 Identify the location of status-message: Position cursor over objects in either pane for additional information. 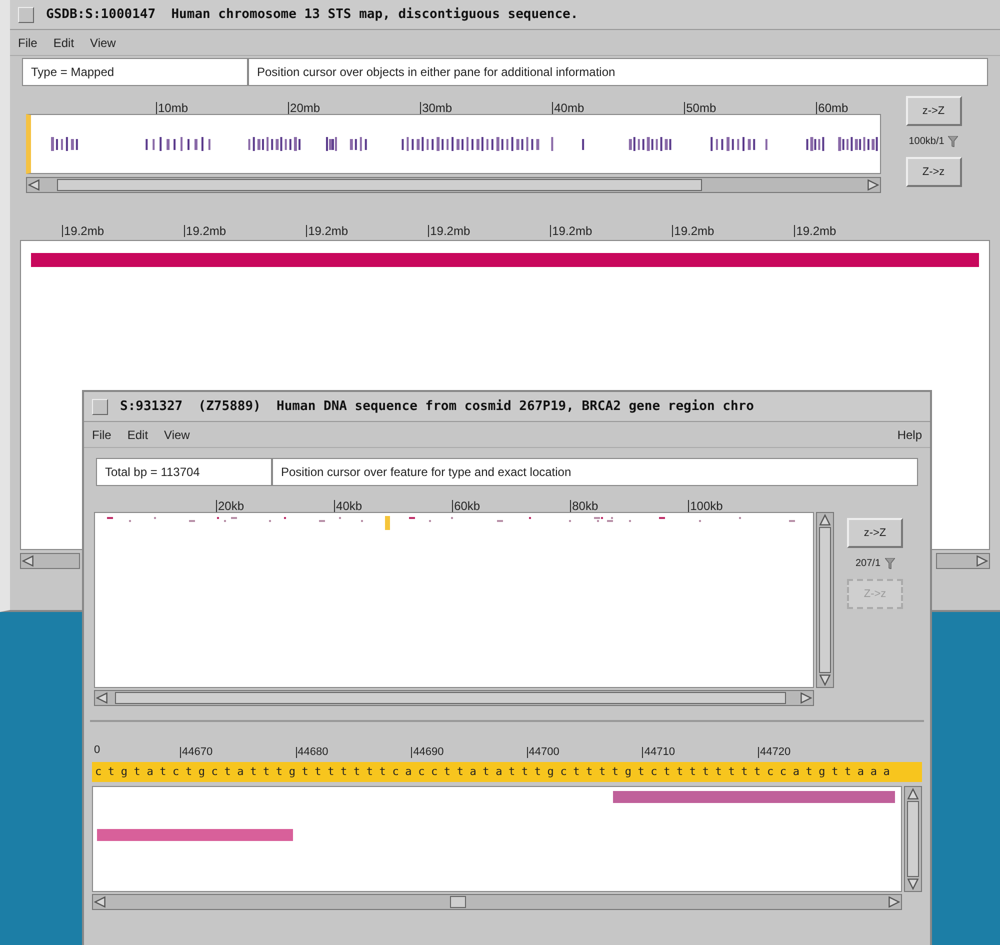
(618, 72).